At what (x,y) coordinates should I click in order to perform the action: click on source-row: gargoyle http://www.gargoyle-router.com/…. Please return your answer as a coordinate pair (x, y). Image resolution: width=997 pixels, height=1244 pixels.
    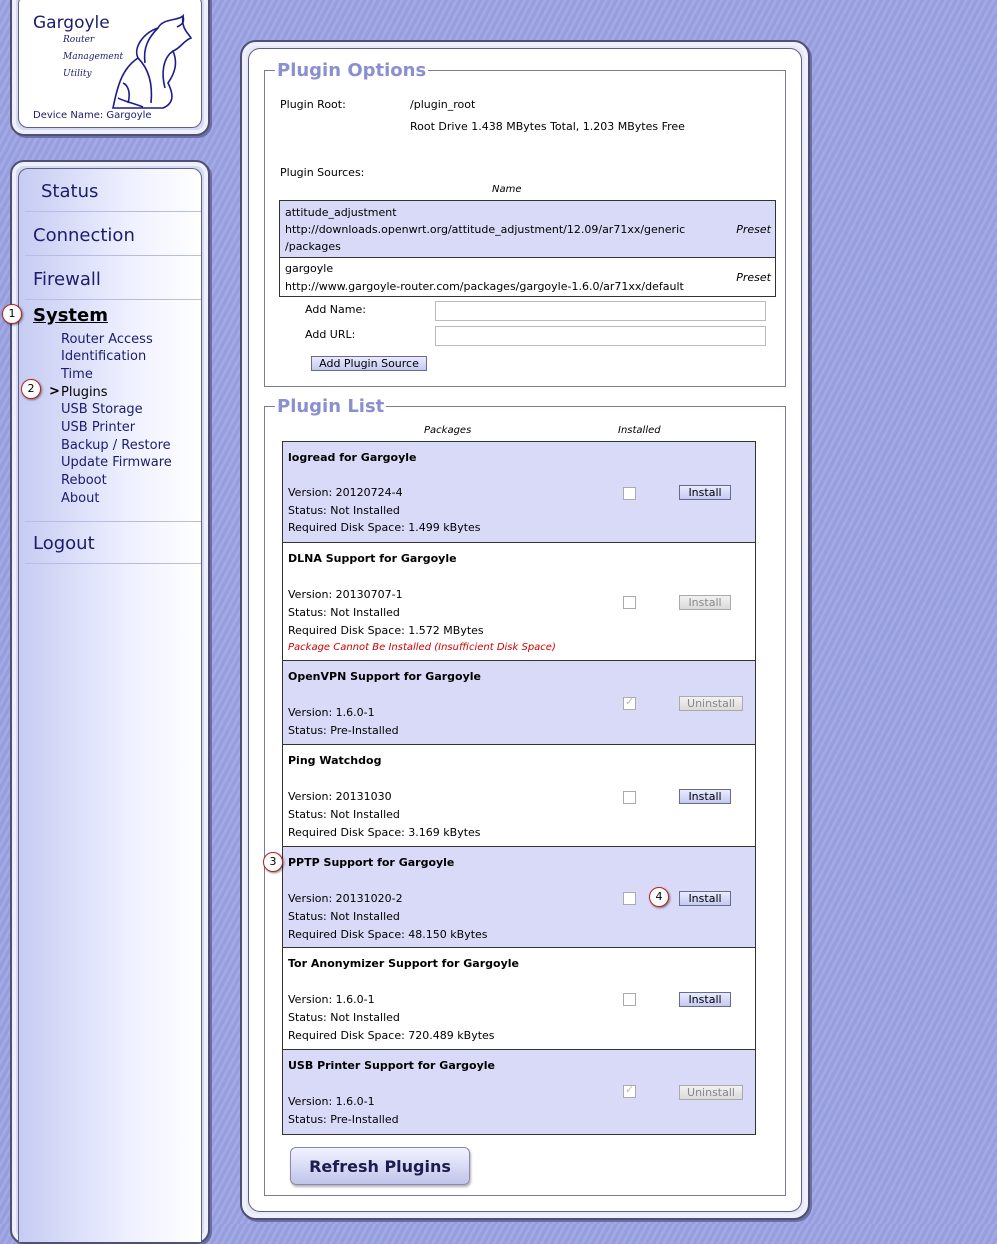
    Looking at the image, I should click on (527, 277).